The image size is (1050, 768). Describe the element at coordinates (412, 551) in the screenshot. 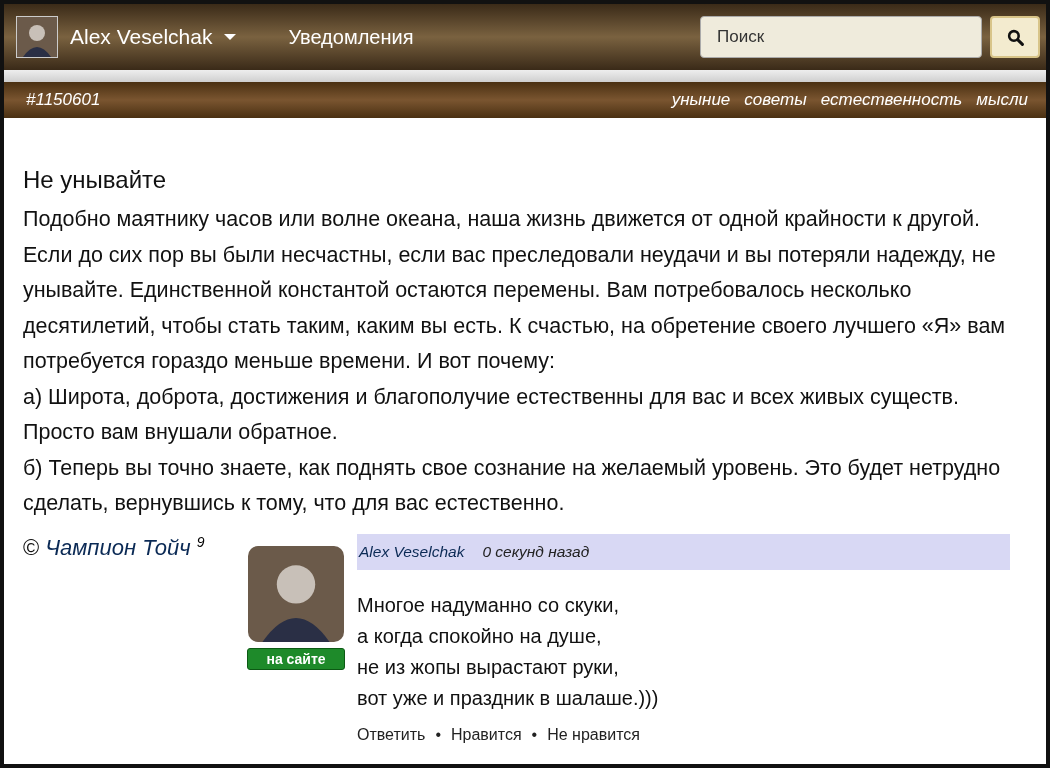

I see `comment-author-link: Alex Veselchak` at that location.